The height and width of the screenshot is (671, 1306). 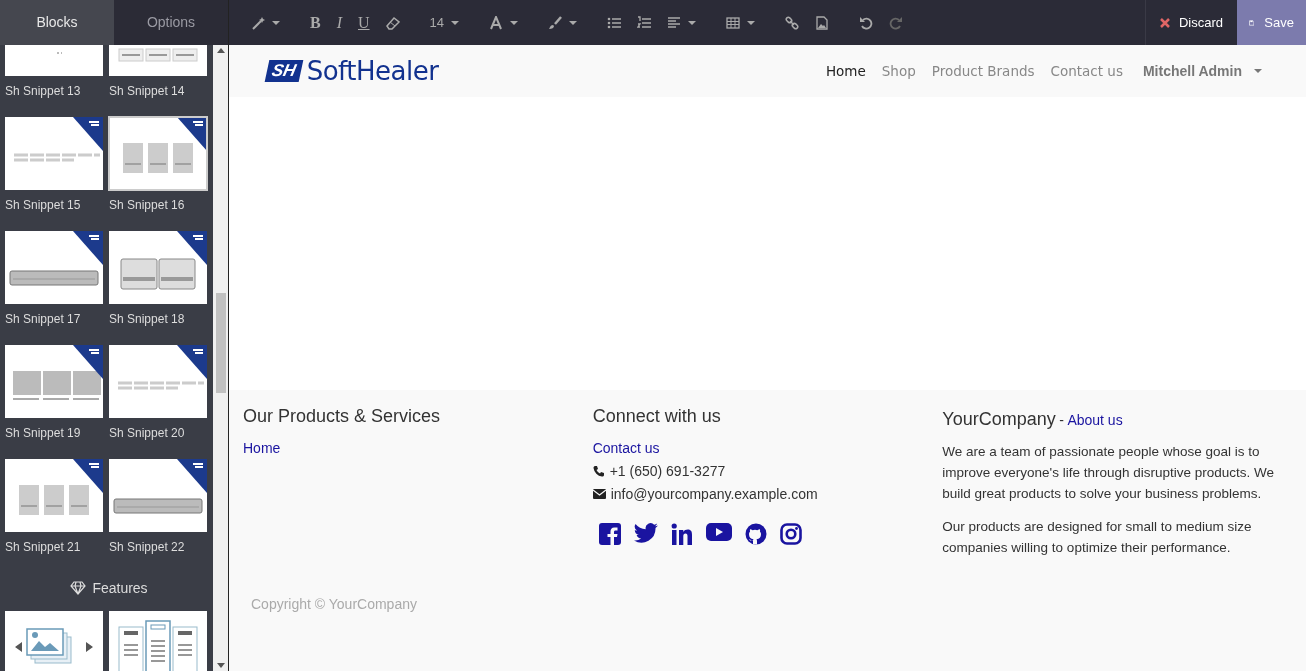 What do you see at coordinates (718, 531) in the screenshot?
I see `youtube-icon` at bounding box center [718, 531].